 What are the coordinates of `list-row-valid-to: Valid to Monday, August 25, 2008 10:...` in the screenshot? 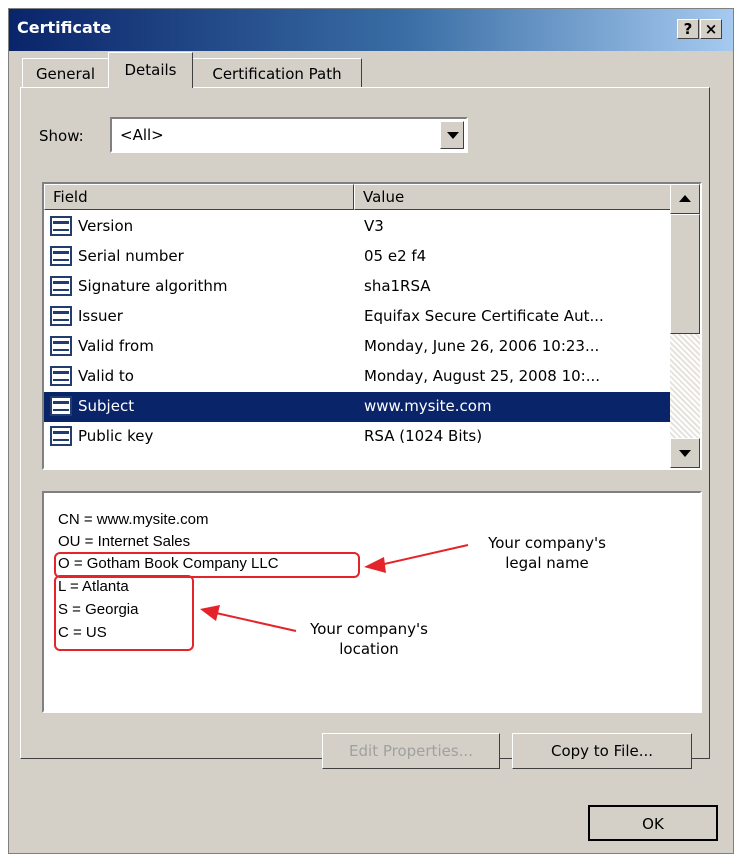 It's located at (357, 377).